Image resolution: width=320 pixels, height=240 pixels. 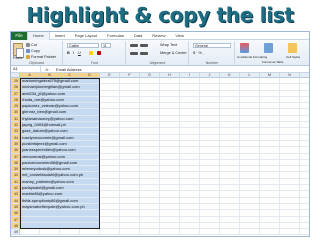 What do you see at coordinates (28, 57) in the screenshot?
I see `format-painter-icon` at bounding box center [28, 57].